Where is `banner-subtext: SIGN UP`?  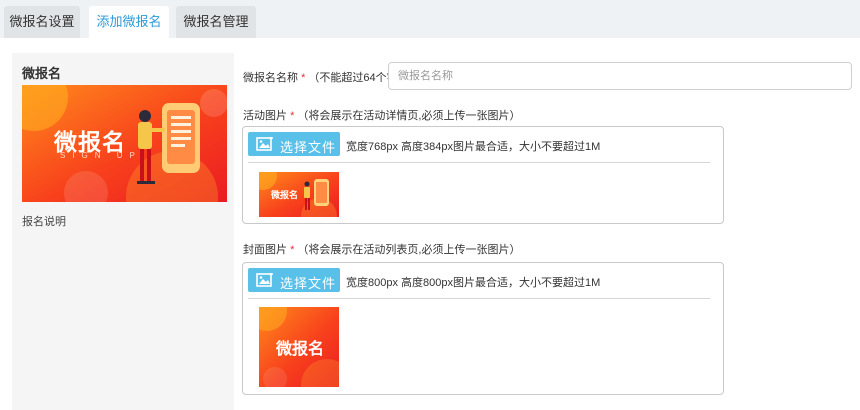 banner-subtext: SIGN UP is located at coordinates (101, 155).